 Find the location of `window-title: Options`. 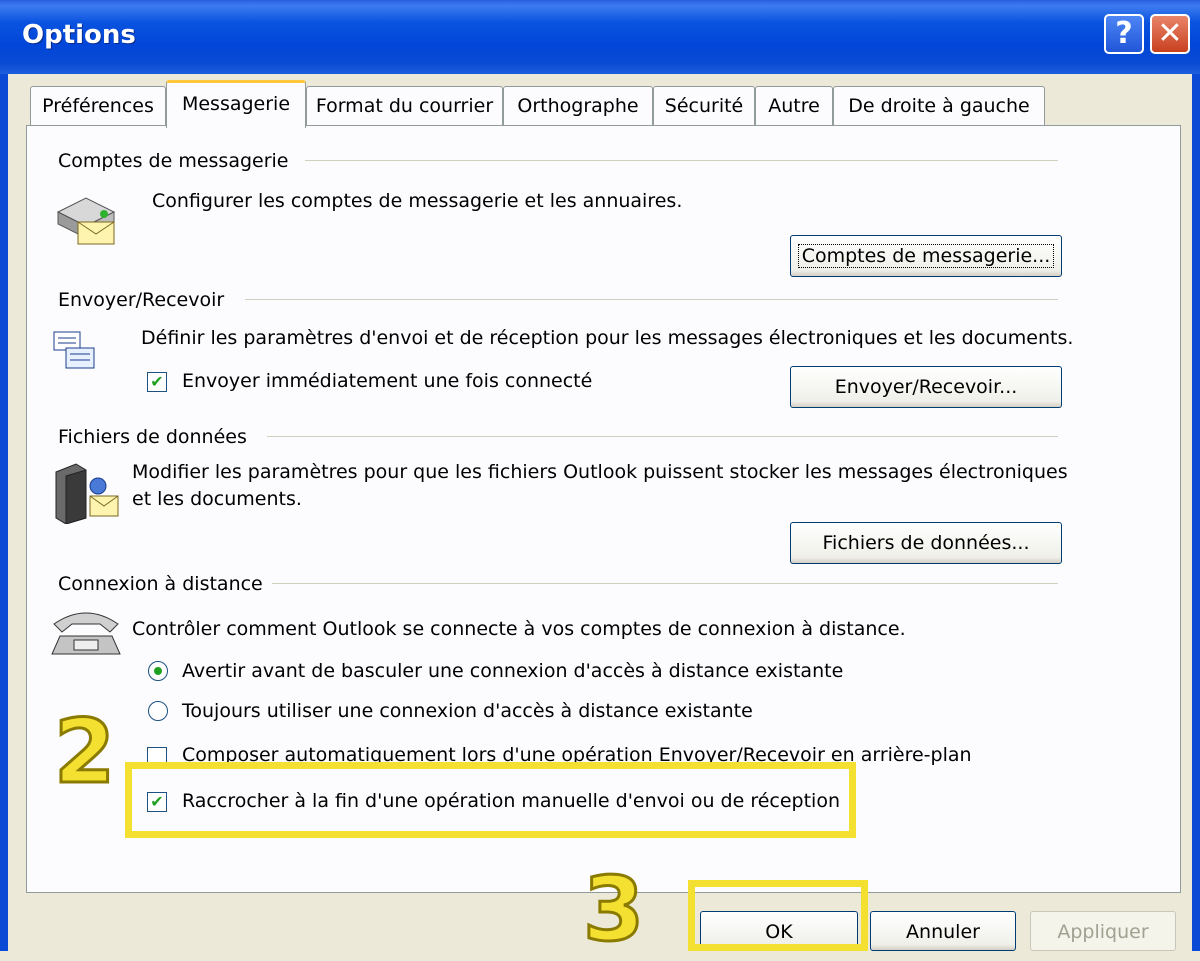

window-title: Options is located at coordinates (79, 35).